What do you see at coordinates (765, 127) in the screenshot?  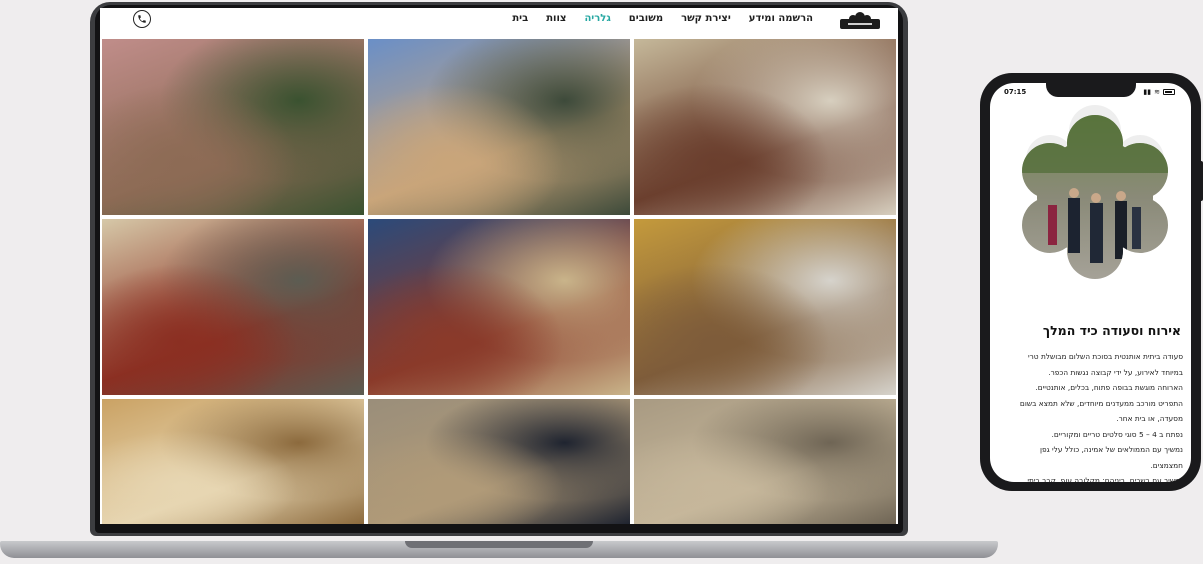 I see `gallery-photo-dining-room-group` at bounding box center [765, 127].